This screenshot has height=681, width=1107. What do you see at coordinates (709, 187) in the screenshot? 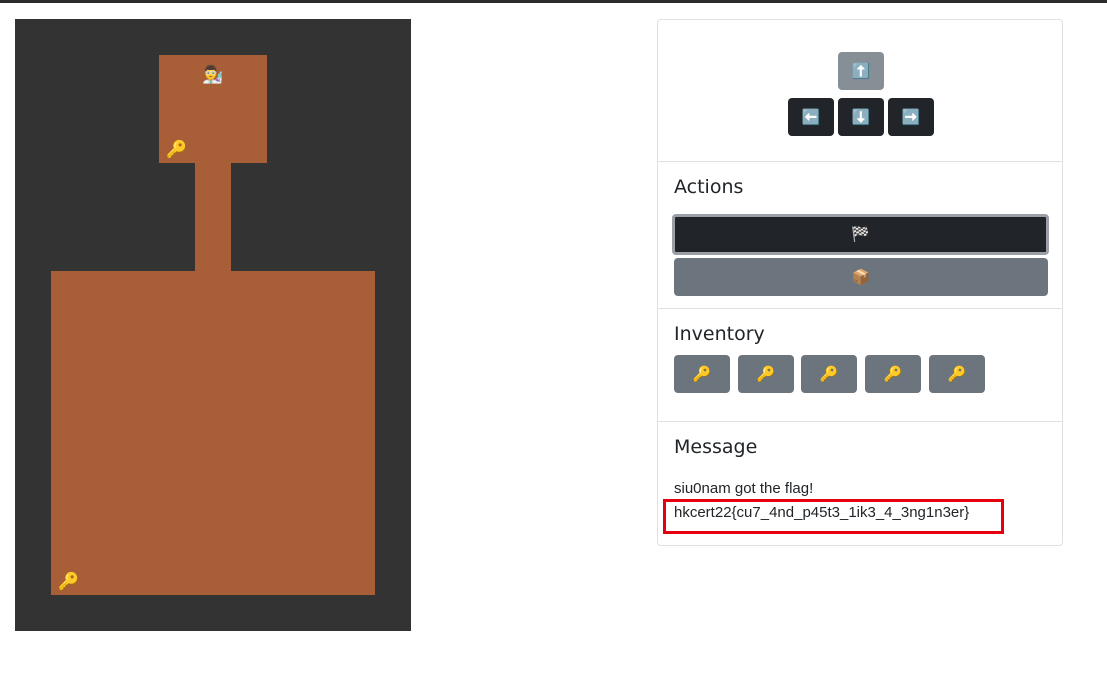
I see `actions-title: Actions` at bounding box center [709, 187].